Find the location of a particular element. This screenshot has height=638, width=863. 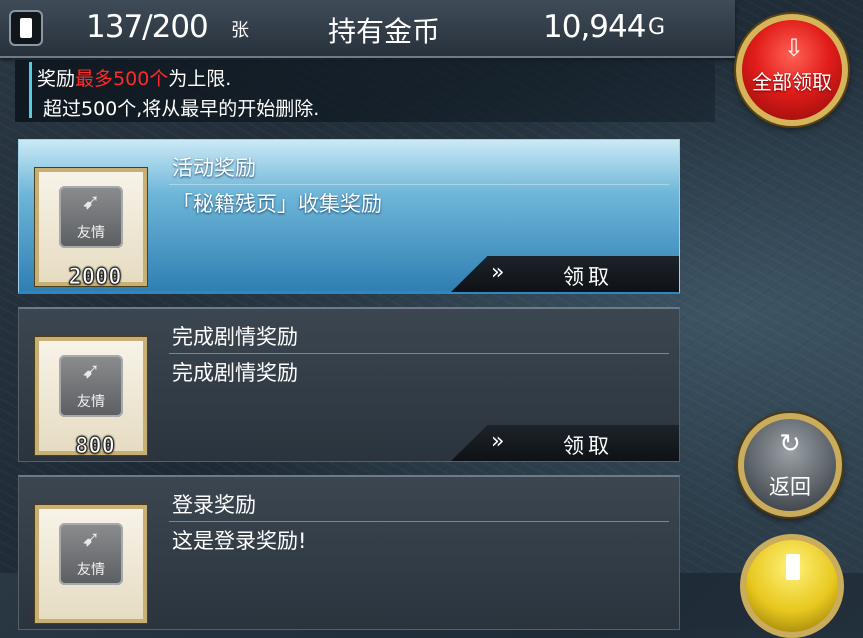

claim-all-label: 全部领取 is located at coordinates (792, 82).